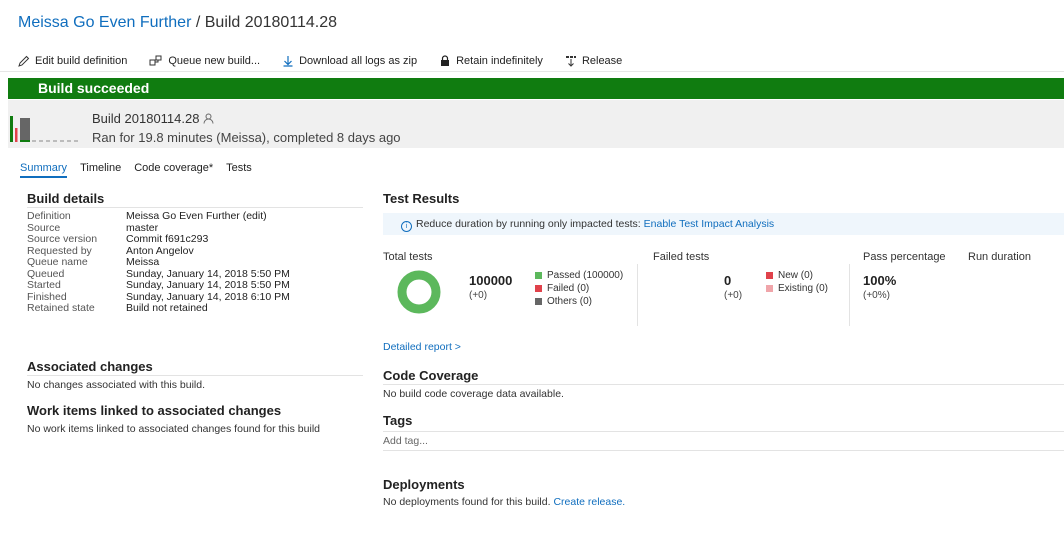  I want to click on test-results-heading: Test Results, so click(421, 198).